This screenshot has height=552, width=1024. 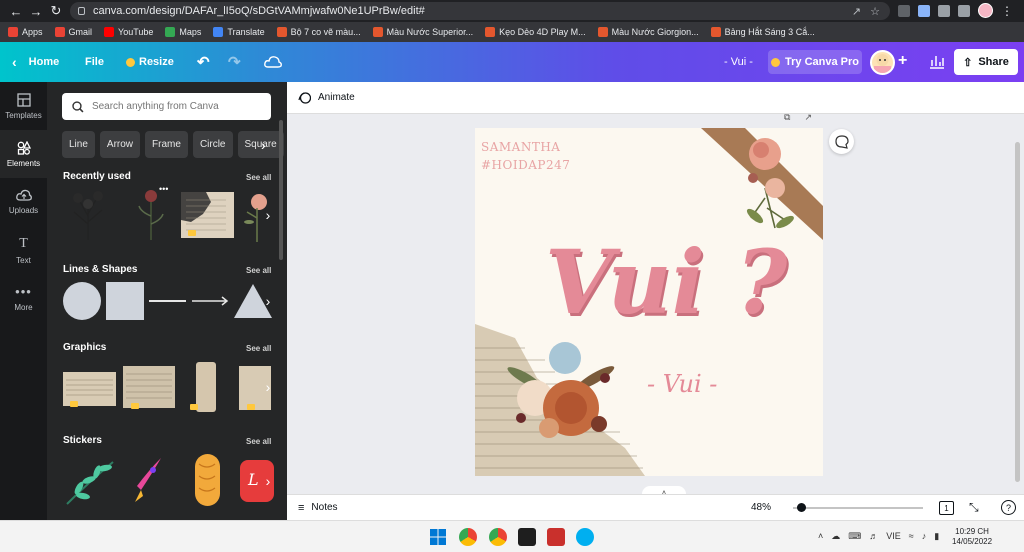 What do you see at coordinates (258, 348) in the screenshot?
I see `see-all-graphics: See all` at bounding box center [258, 348].